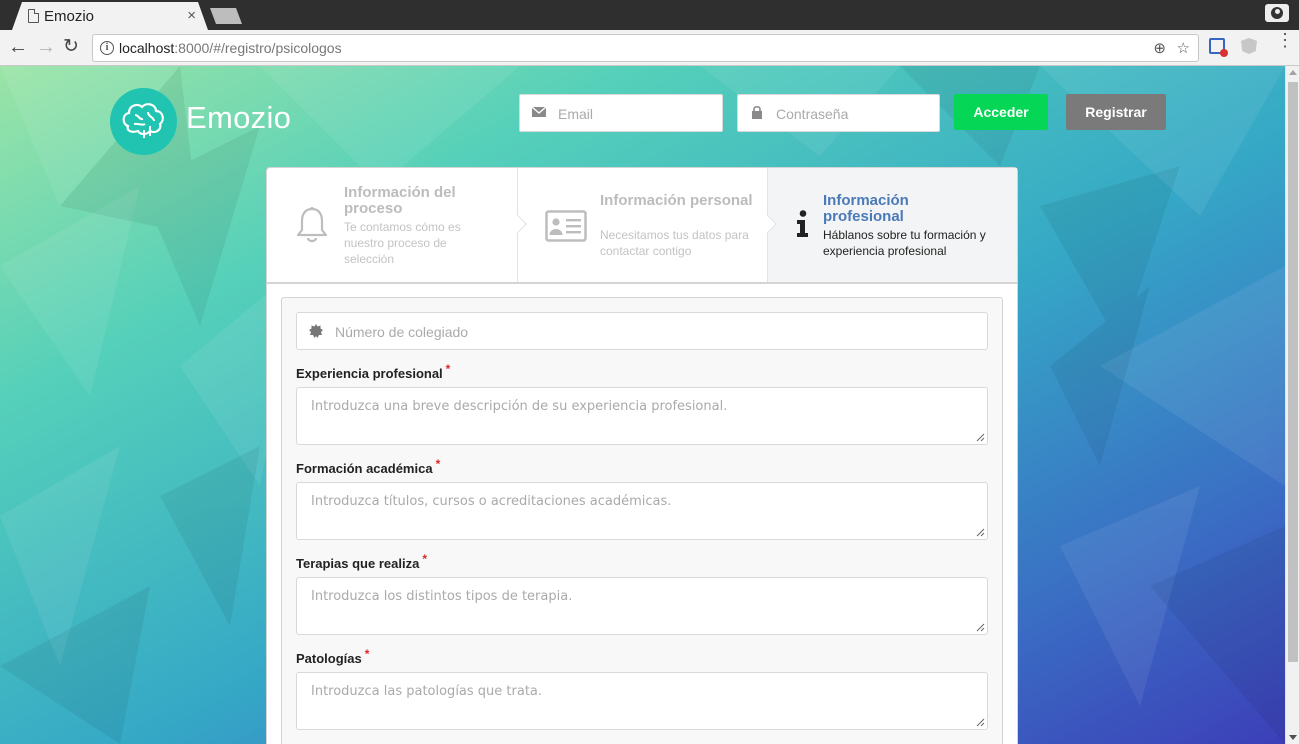 This screenshot has width=1299, height=744. I want to click on therapies-label: Terapias que realiza *, so click(361, 561).